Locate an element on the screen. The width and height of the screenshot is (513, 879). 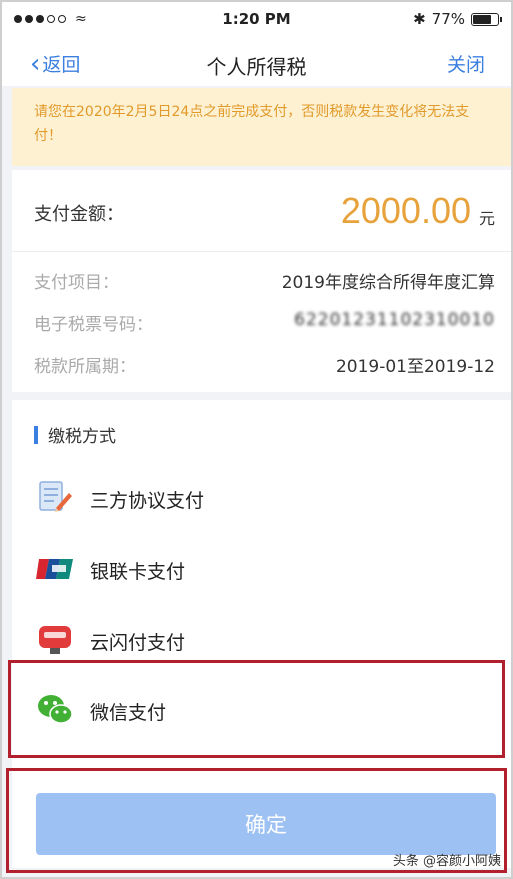
agreement-pen-icon is located at coordinates (55, 496).